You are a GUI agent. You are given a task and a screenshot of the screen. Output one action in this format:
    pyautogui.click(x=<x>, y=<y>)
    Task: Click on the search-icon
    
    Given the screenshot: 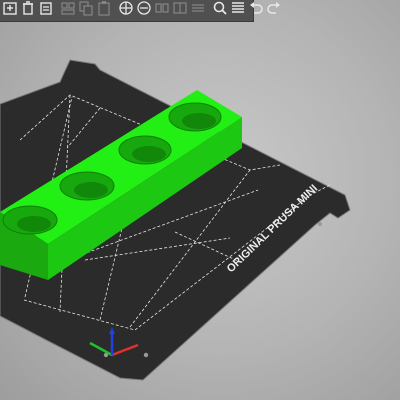 What is the action you would take?
    pyautogui.click(x=220, y=10)
    